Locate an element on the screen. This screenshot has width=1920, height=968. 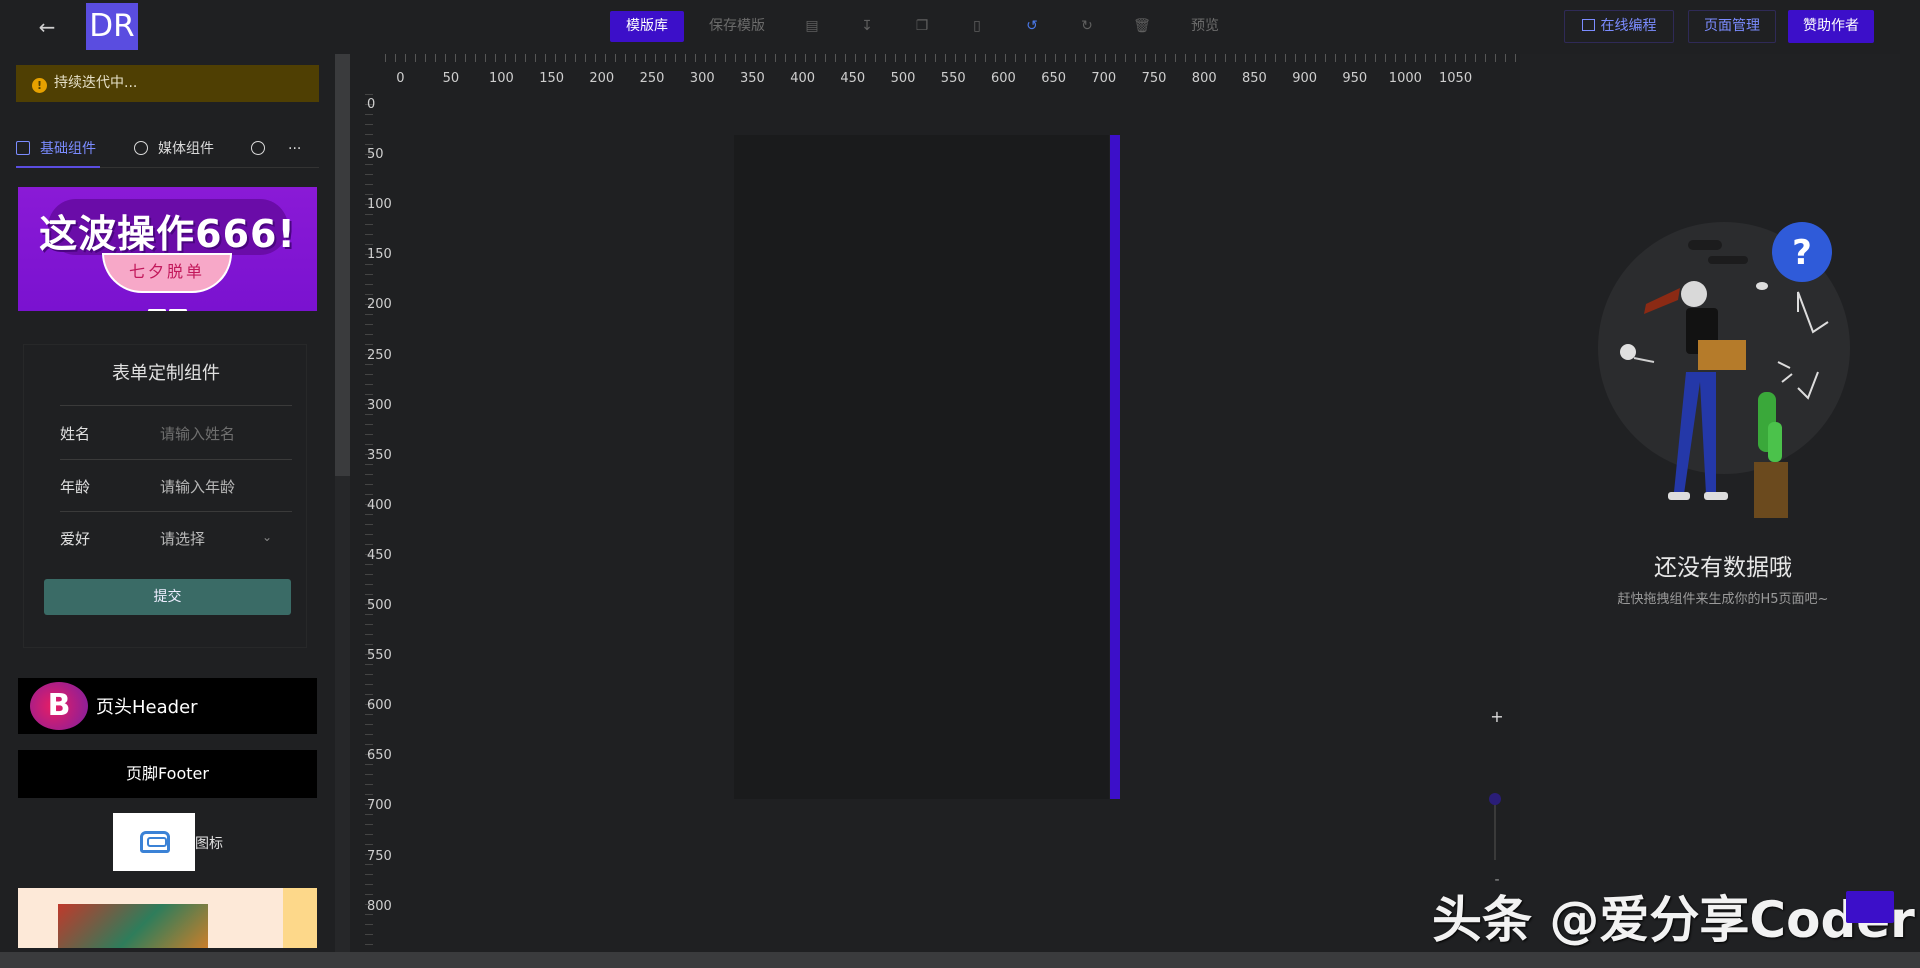
carousel-dots is located at coordinates (169, 304).